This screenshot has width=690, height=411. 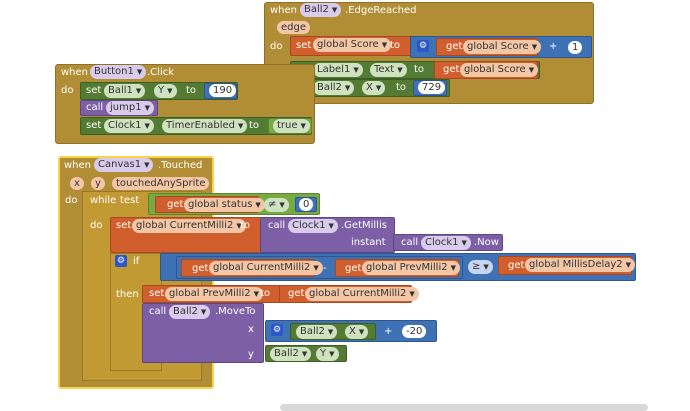 I want to click on component-dropdown: Ball1 ▼, so click(x=125, y=91).